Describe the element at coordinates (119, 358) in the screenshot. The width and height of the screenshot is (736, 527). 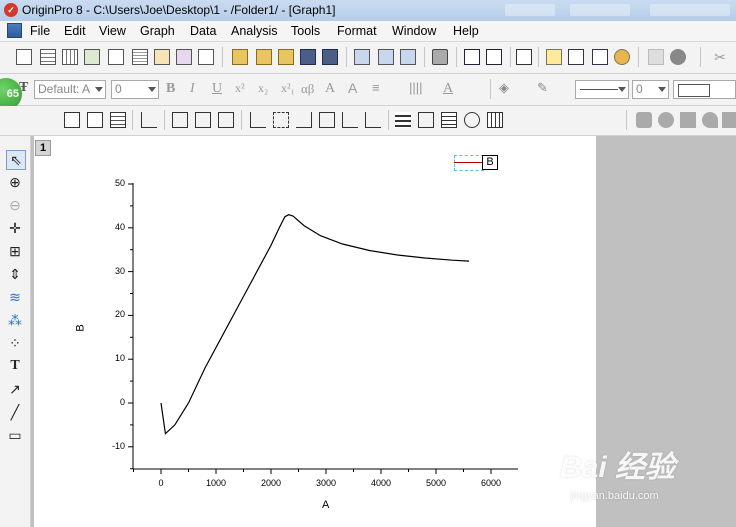
I see `y-tick-label: 10` at that location.